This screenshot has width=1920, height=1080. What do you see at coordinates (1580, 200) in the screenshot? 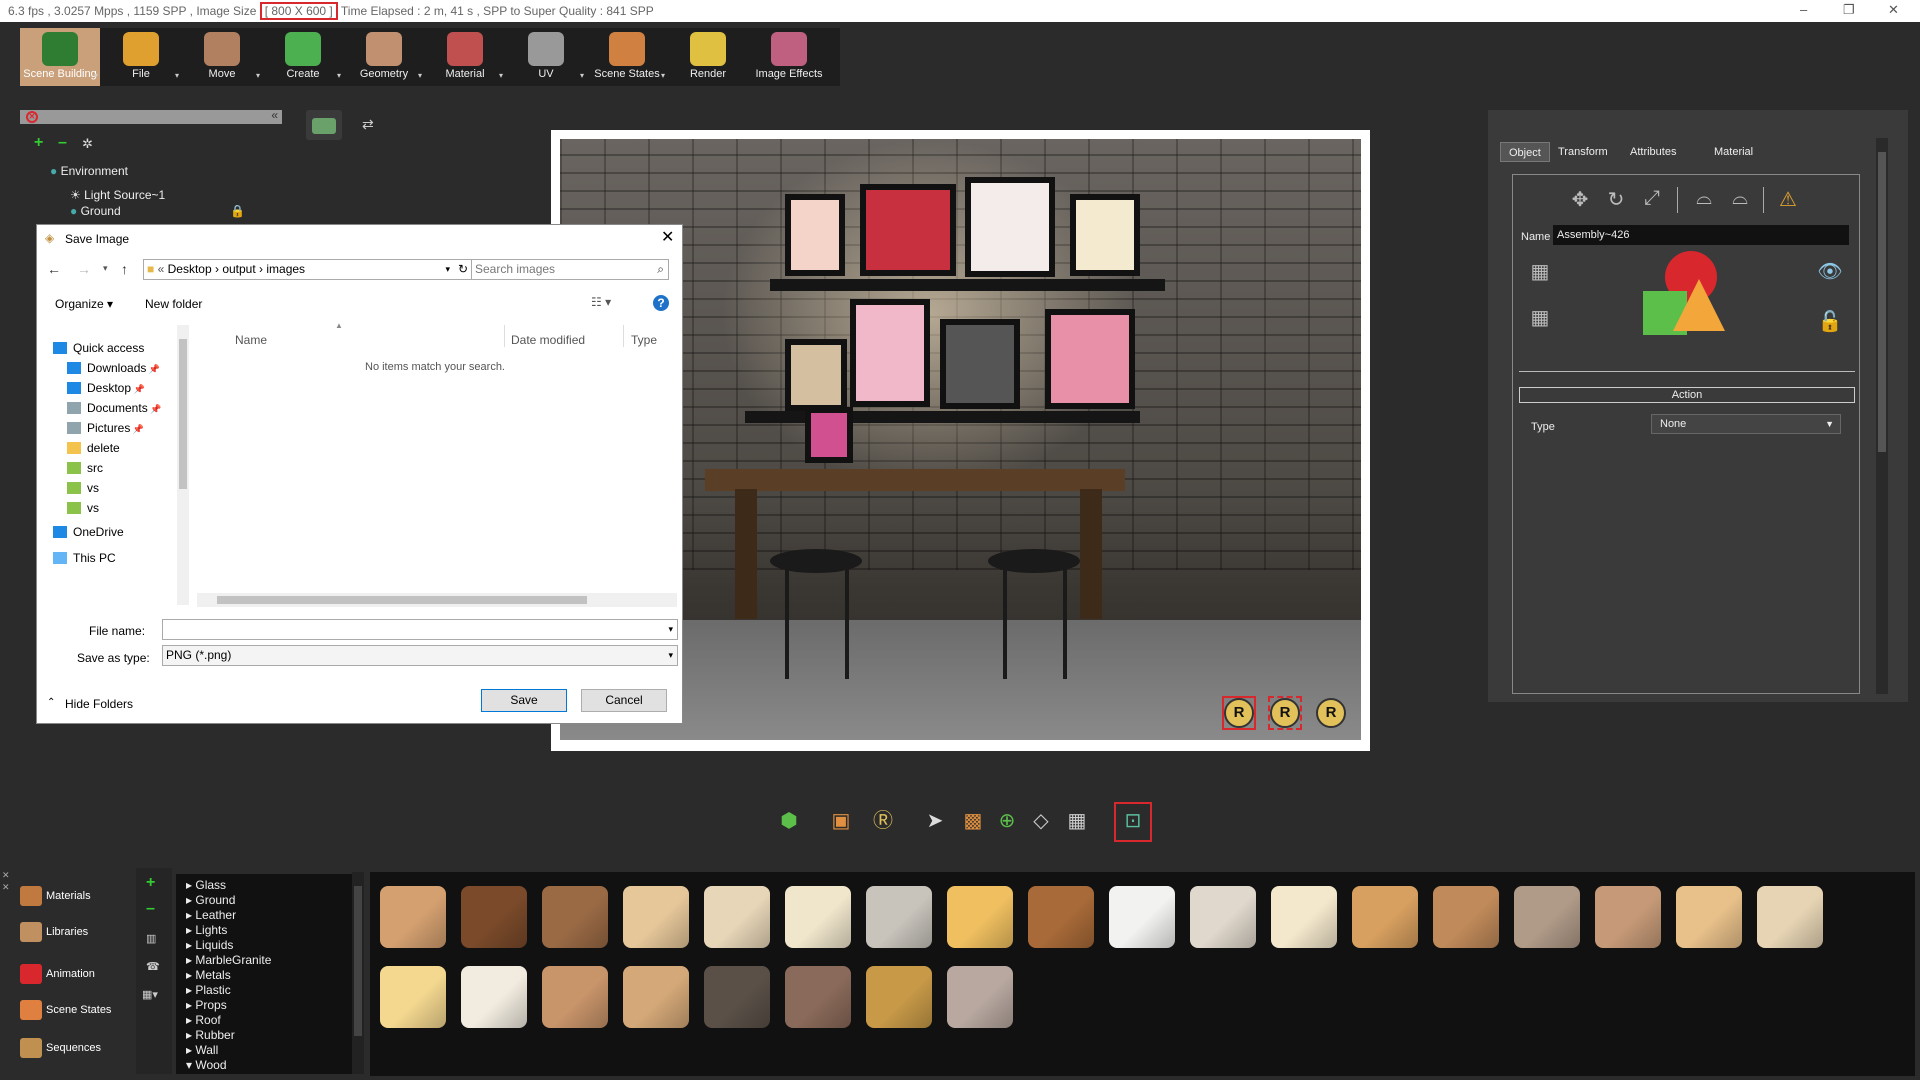
I see `move-icon: ✥` at bounding box center [1580, 200].